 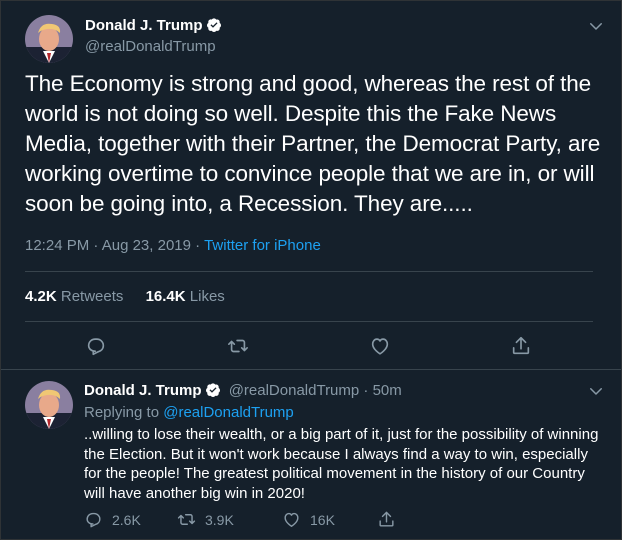 I want to click on reply-avatar, so click(x=49, y=405).